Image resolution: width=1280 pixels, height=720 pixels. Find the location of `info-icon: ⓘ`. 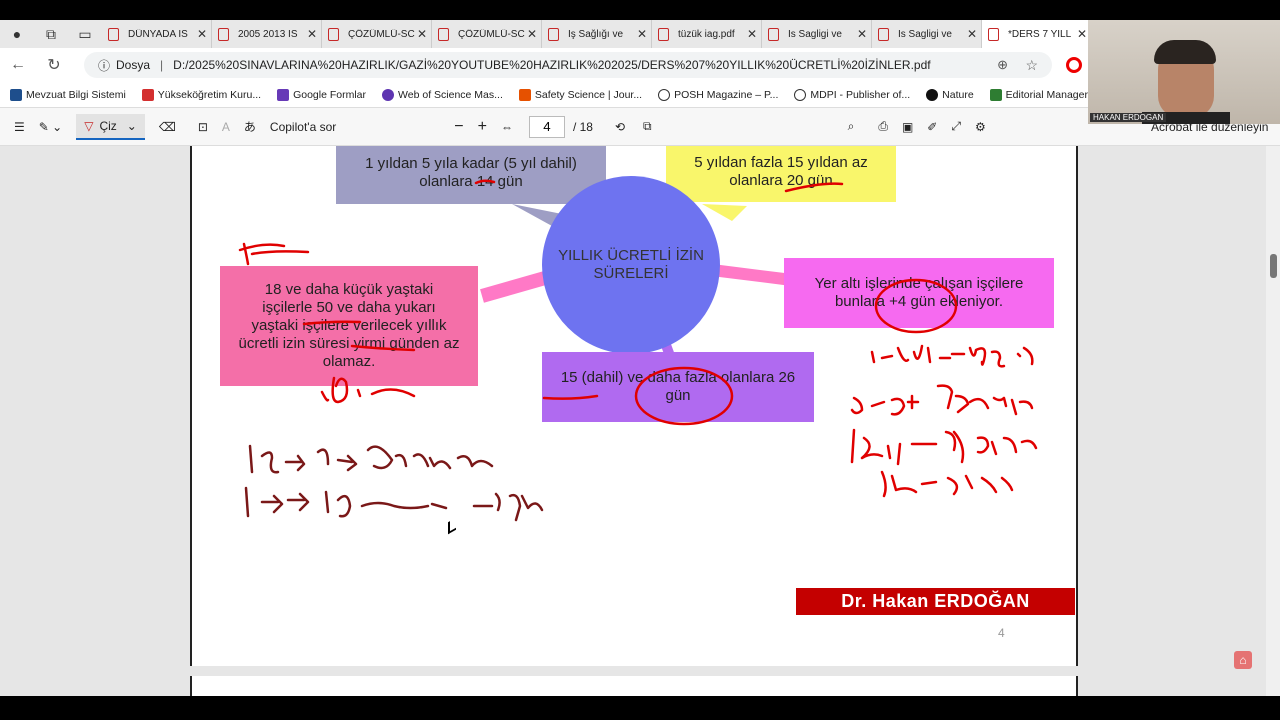

info-icon: ⓘ is located at coordinates (104, 65).